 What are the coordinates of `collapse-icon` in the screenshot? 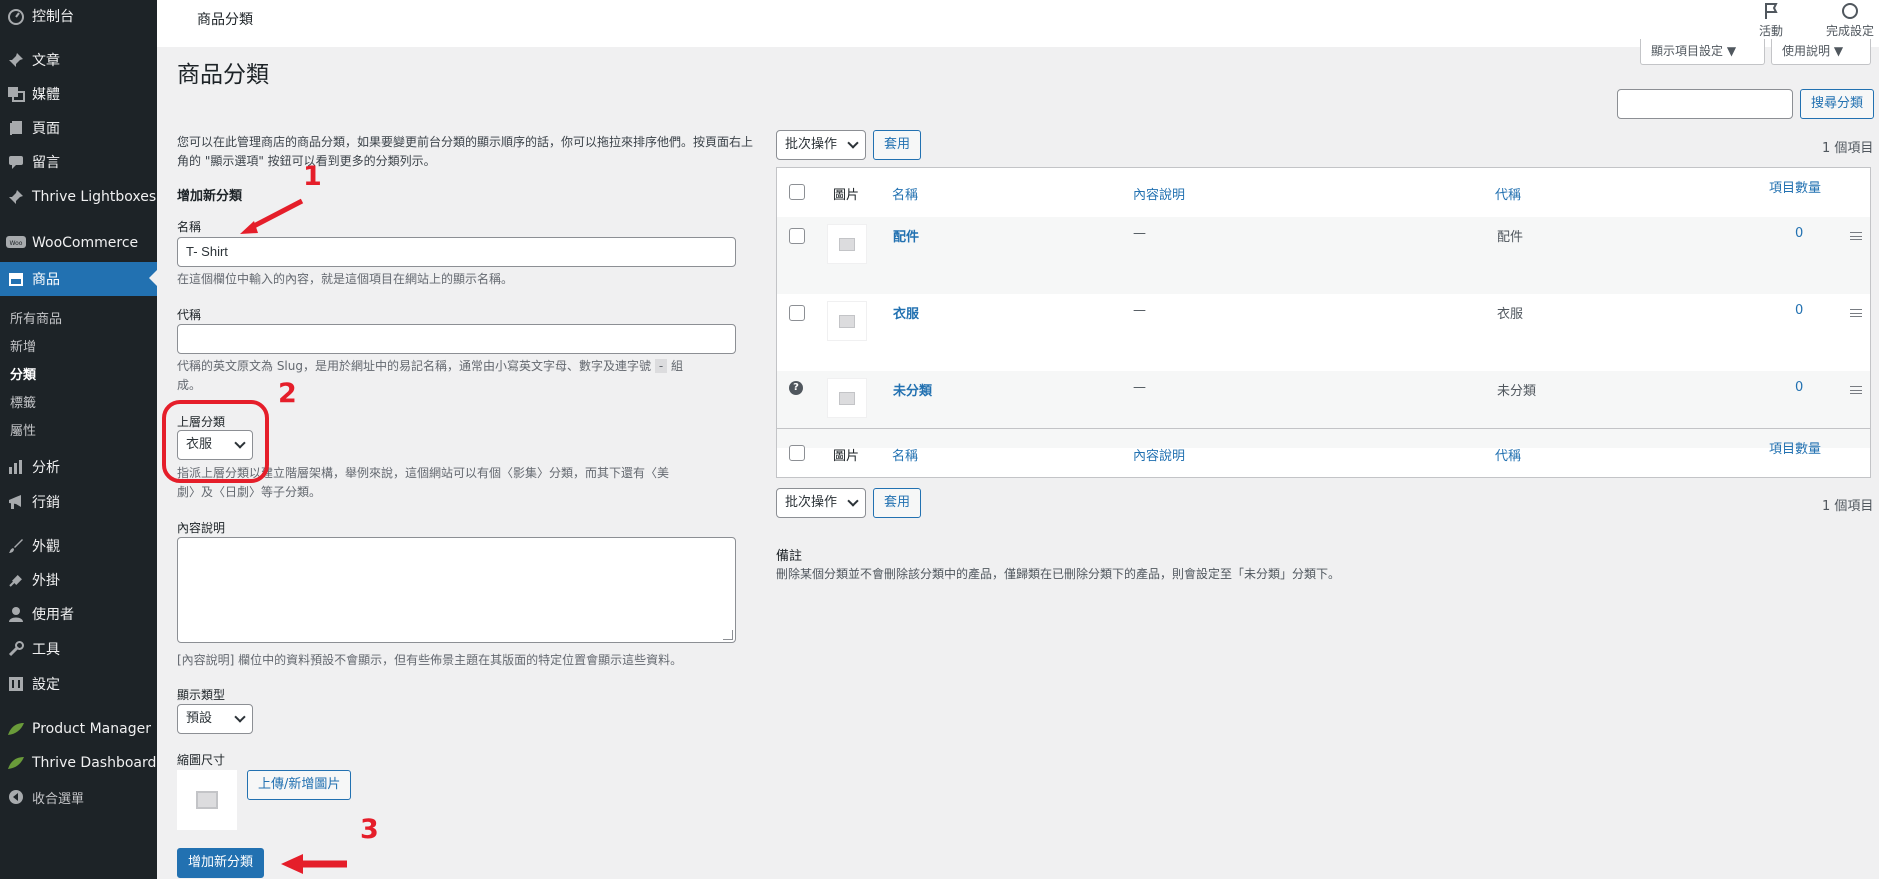 It's located at (16, 797).